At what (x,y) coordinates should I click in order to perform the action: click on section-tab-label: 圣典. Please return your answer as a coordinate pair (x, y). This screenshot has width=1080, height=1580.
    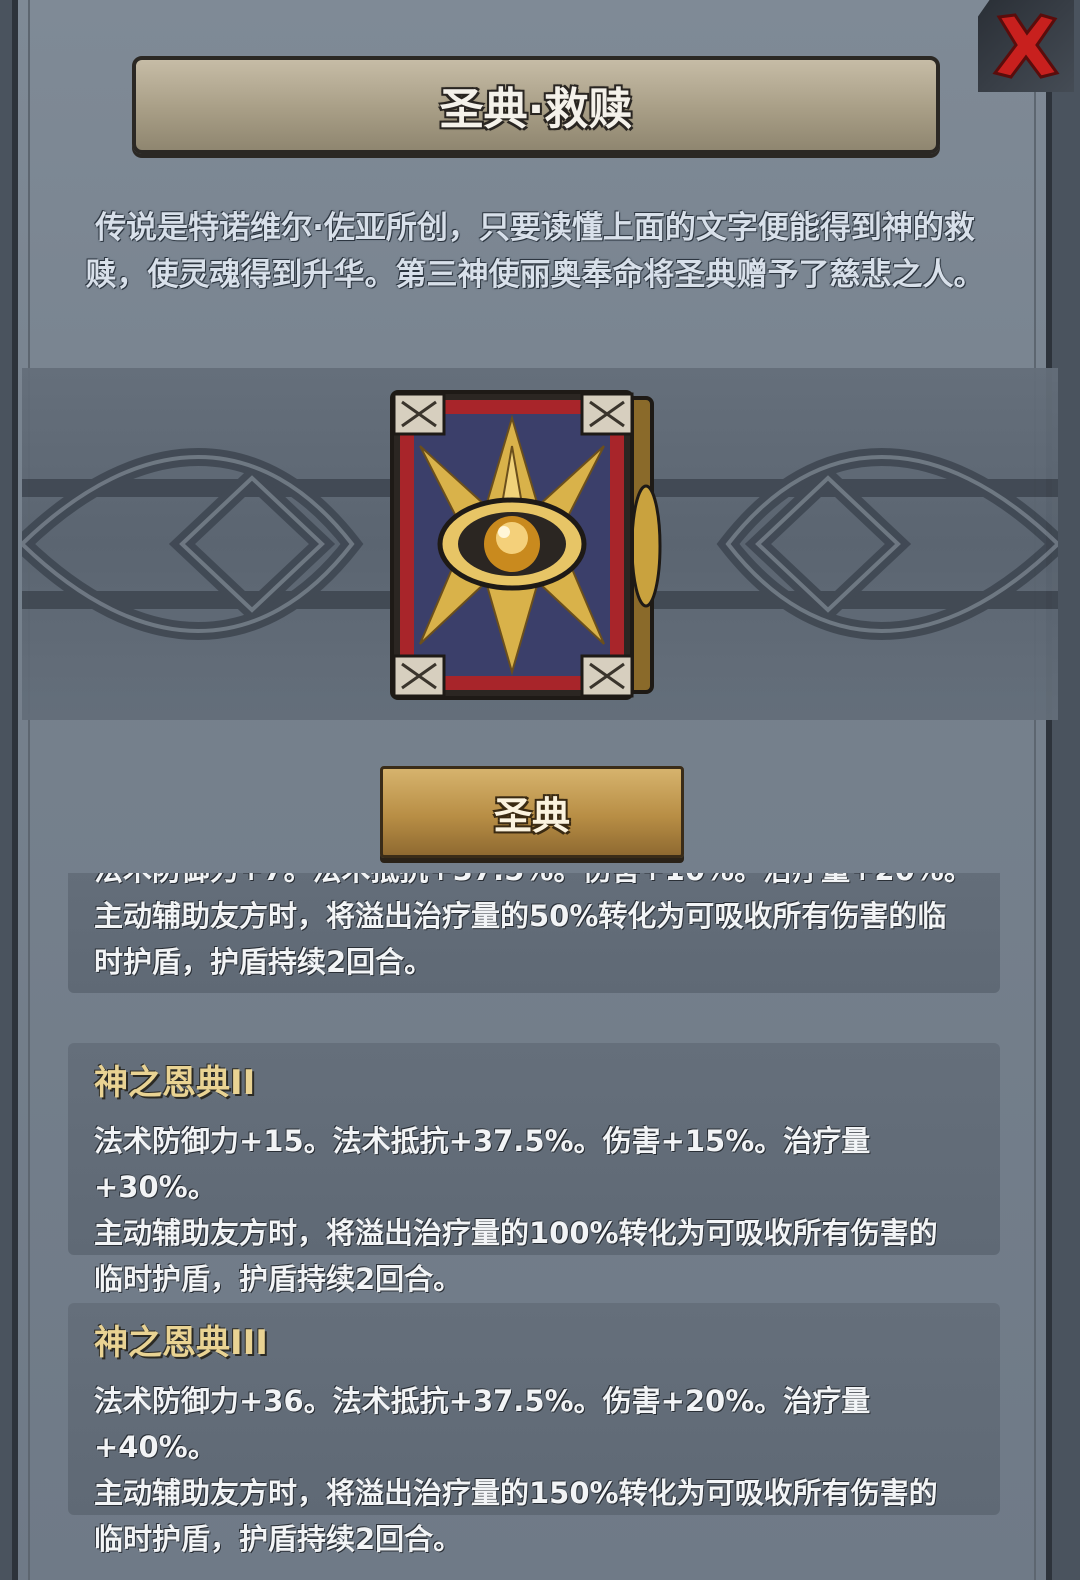
    Looking at the image, I should click on (531, 815).